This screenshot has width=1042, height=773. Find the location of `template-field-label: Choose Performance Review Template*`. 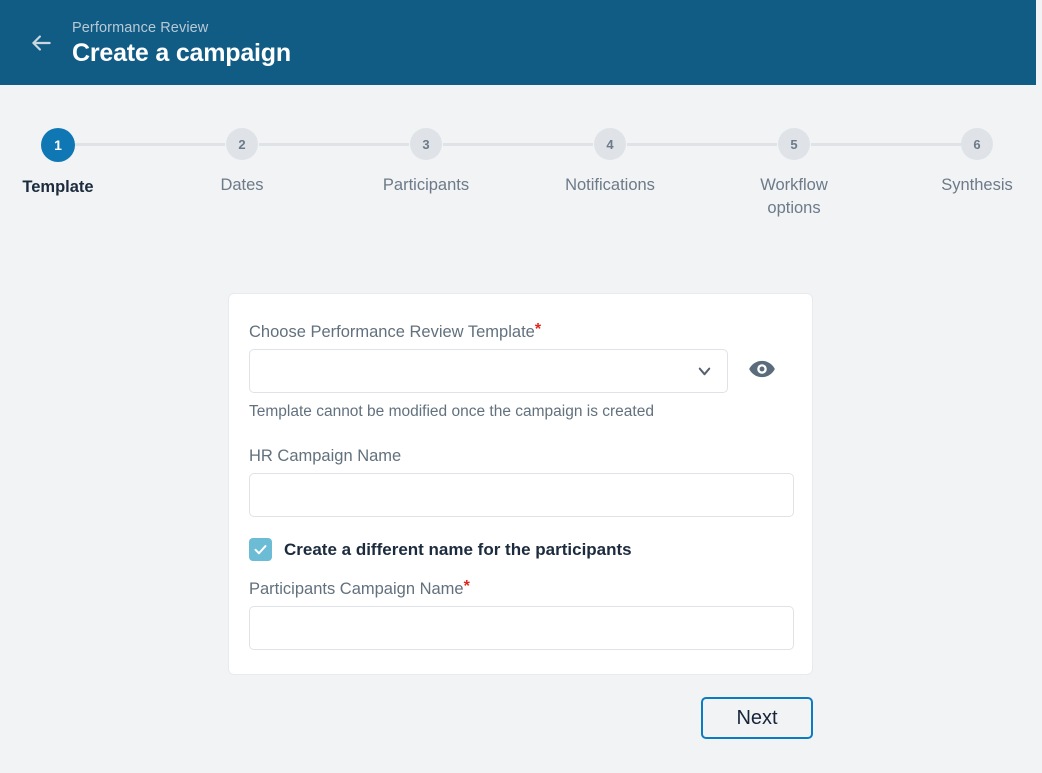

template-field-label: Choose Performance Review Template* is located at coordinates (514, 332).